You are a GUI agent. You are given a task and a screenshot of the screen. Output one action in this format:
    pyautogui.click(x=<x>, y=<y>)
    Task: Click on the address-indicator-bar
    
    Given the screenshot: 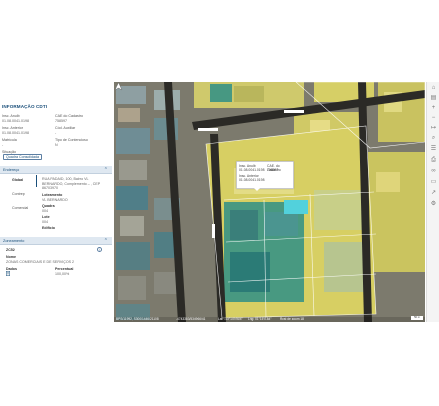 What is the action you would take?
    pyautogui.click(x=36, y=181)
    